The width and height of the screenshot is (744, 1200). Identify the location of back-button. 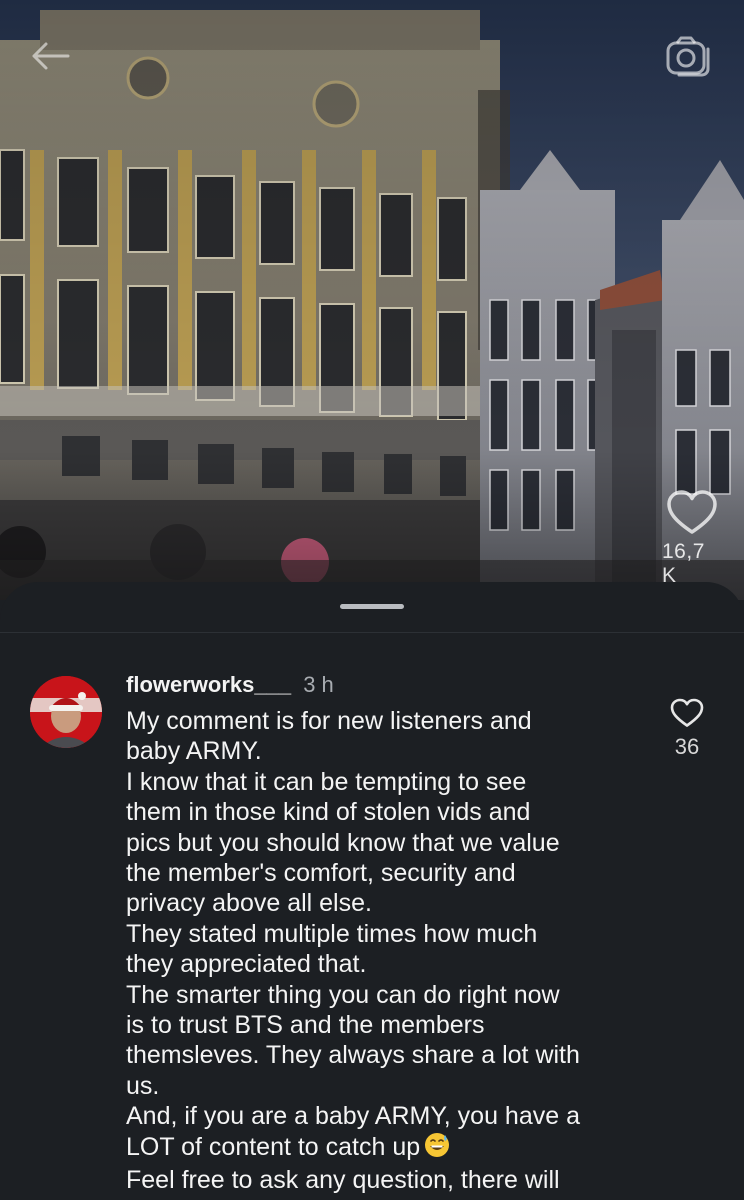
(50, 56).